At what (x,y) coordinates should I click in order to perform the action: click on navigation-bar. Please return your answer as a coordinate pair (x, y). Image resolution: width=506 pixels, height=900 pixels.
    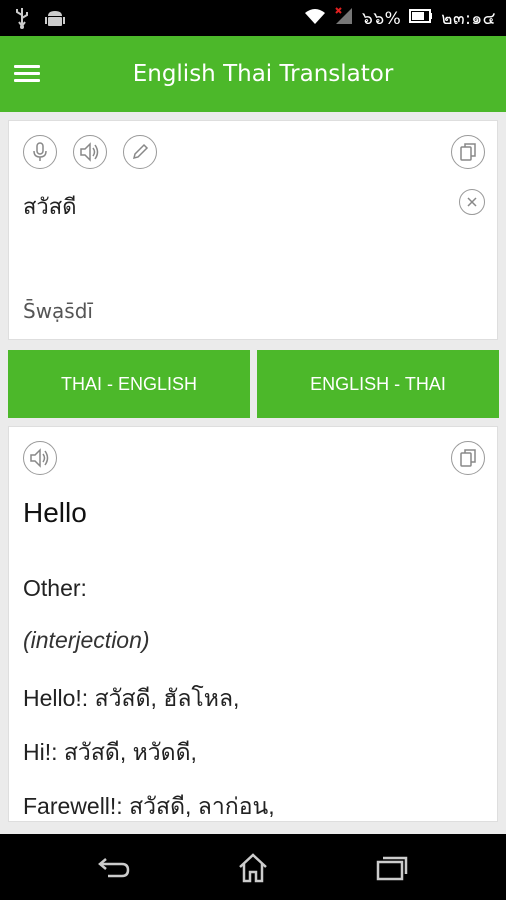
    Looking at the image, I should click on (253, 867).